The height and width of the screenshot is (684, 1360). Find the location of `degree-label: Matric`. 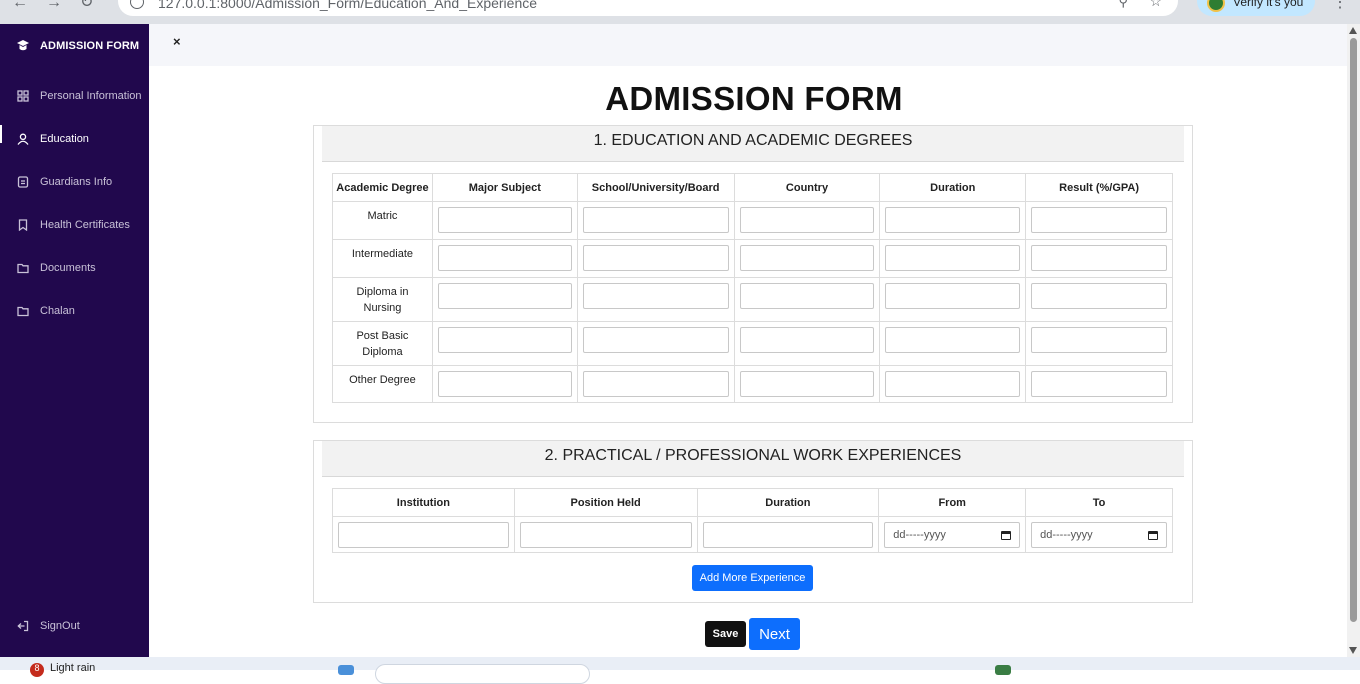

degree-label: Matric is located at coordinates (382, 220).